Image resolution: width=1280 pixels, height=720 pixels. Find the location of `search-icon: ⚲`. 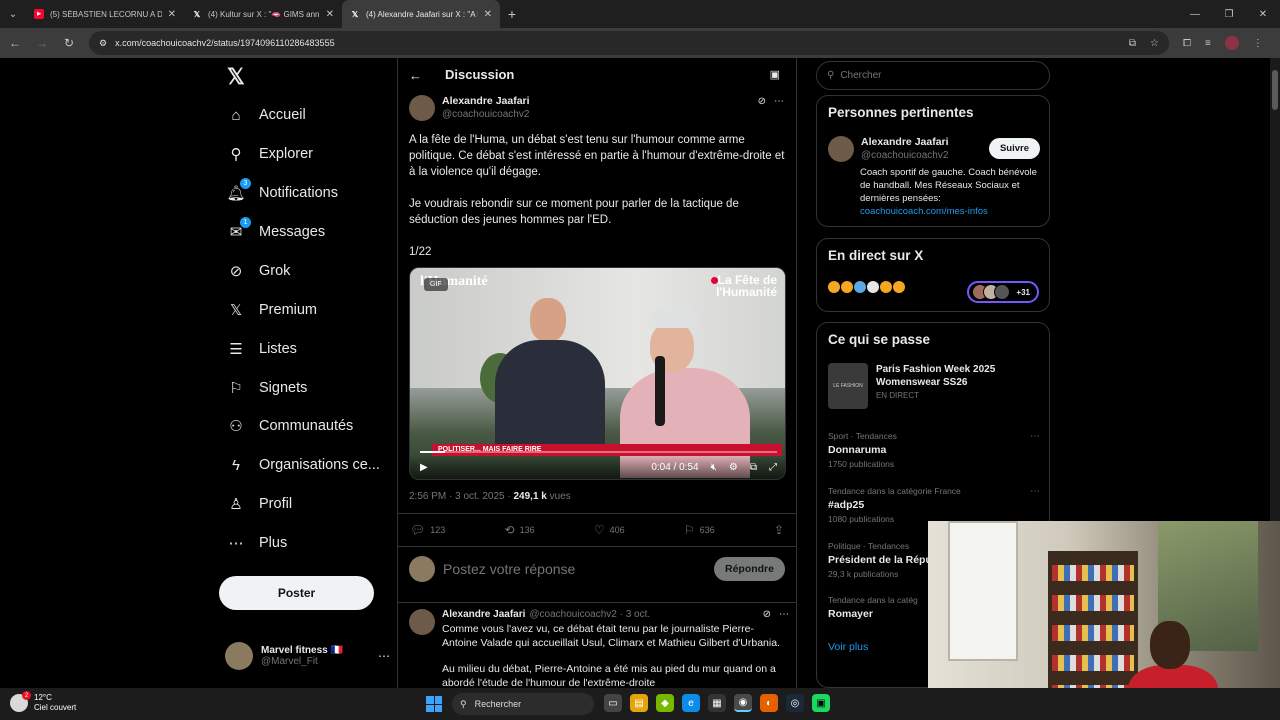

search-icon: ⚲ is located at coordinates (831, 75).